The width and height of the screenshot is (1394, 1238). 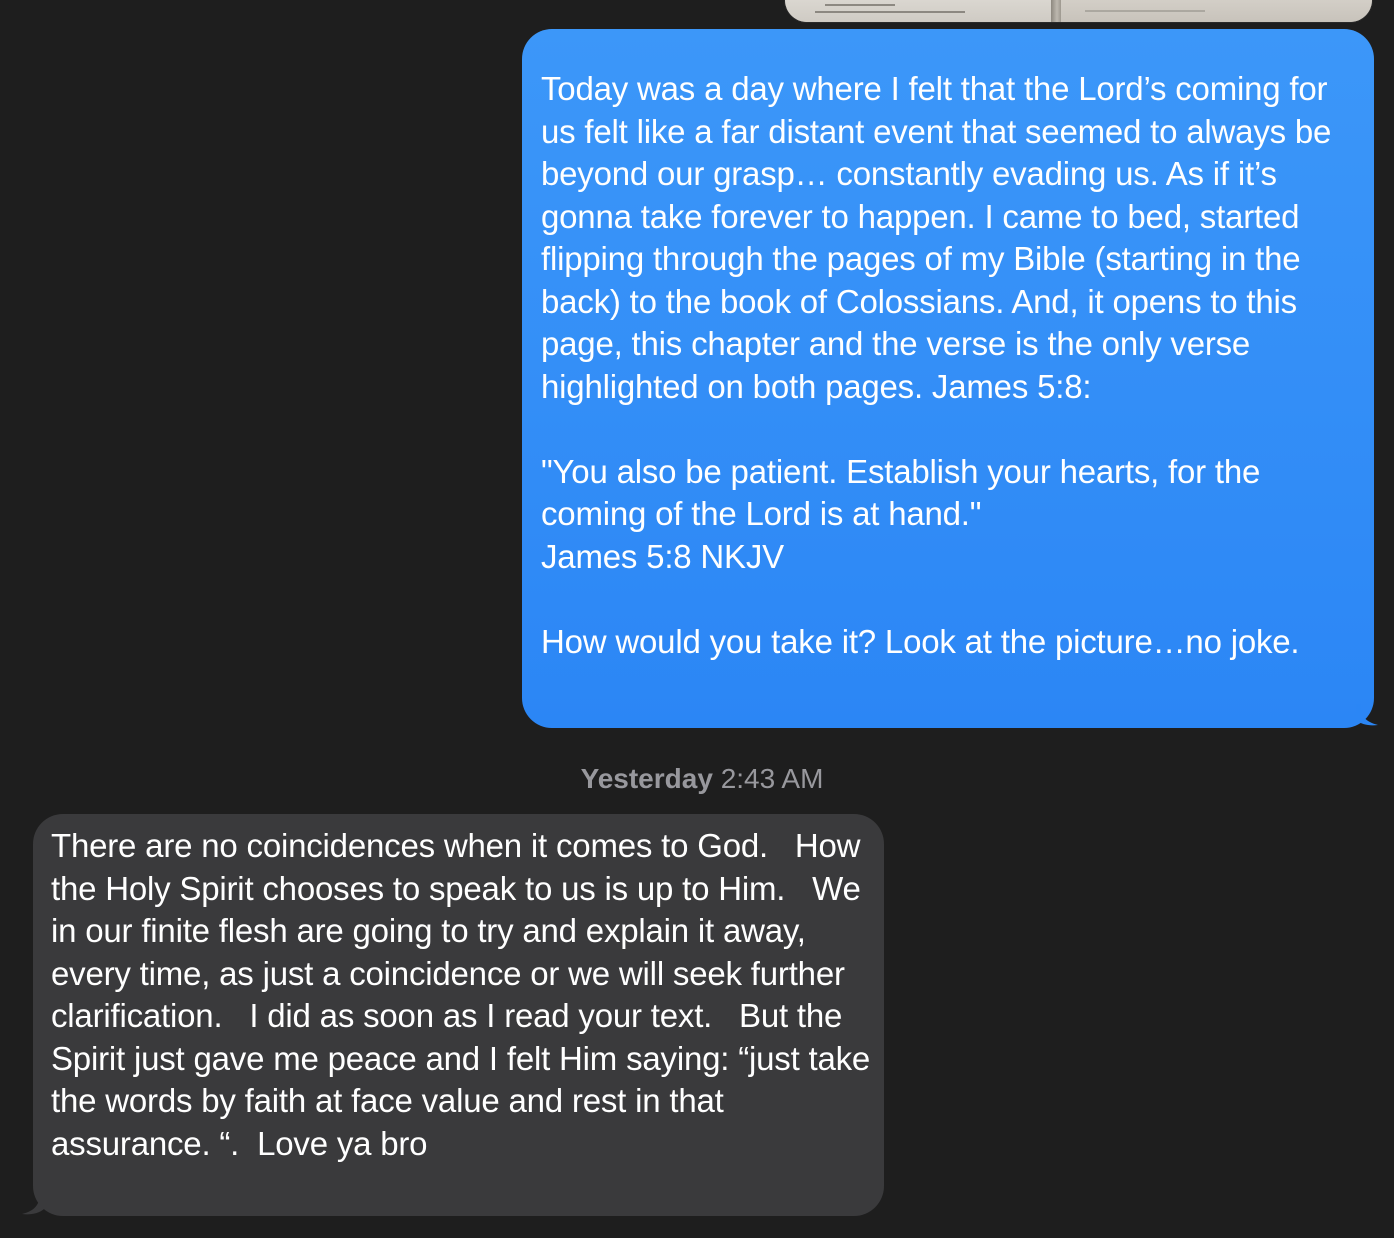 What do you see at coordinates (646, 778) in the screenshot?
I see `timestamp-day: Yesterday` at bounding box center [646, 778].